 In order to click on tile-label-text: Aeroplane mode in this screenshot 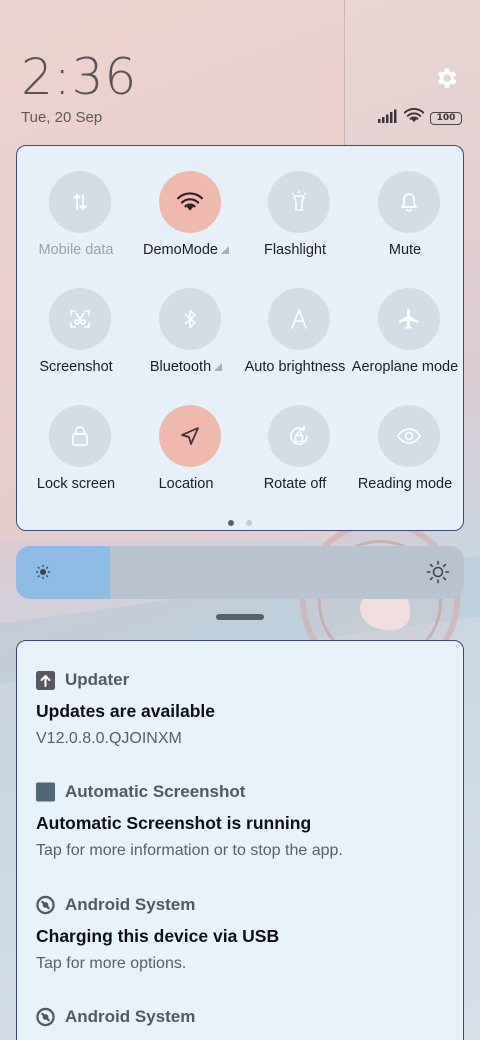, I will do `click(405, 367)`.